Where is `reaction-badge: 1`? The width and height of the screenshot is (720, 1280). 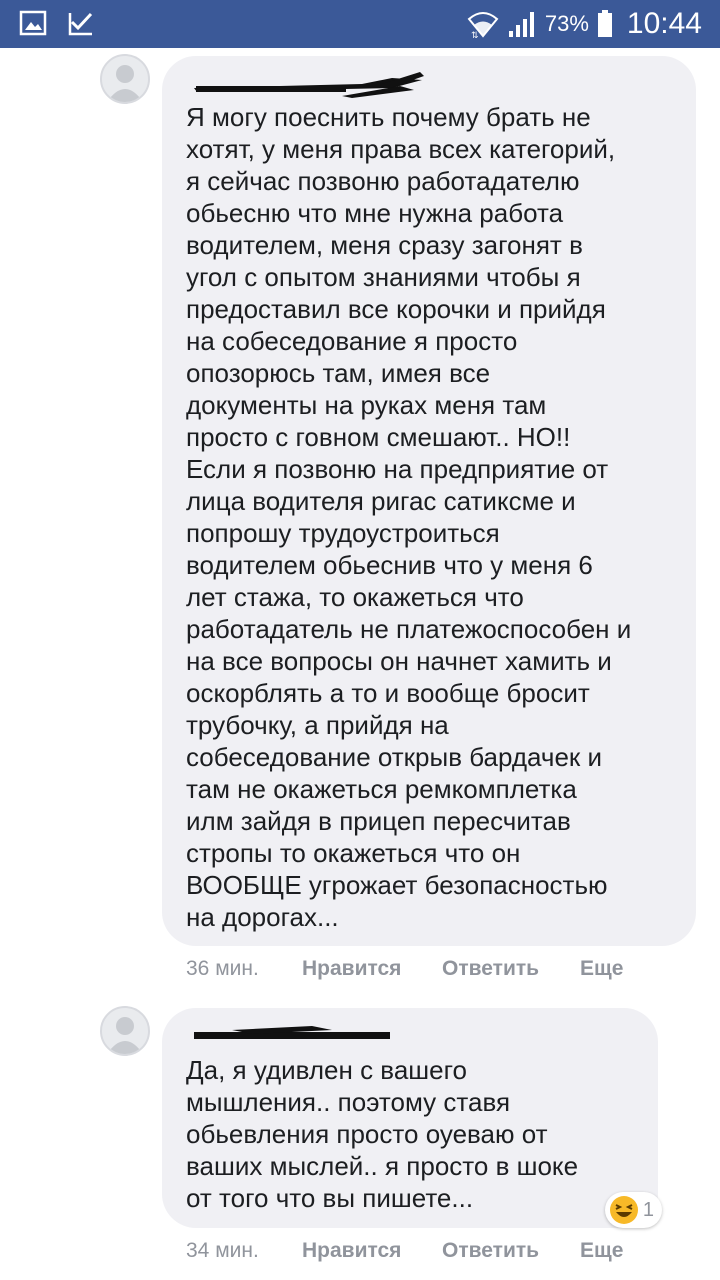
reaction-badge: 1 is located at coordinates (633, 1210).